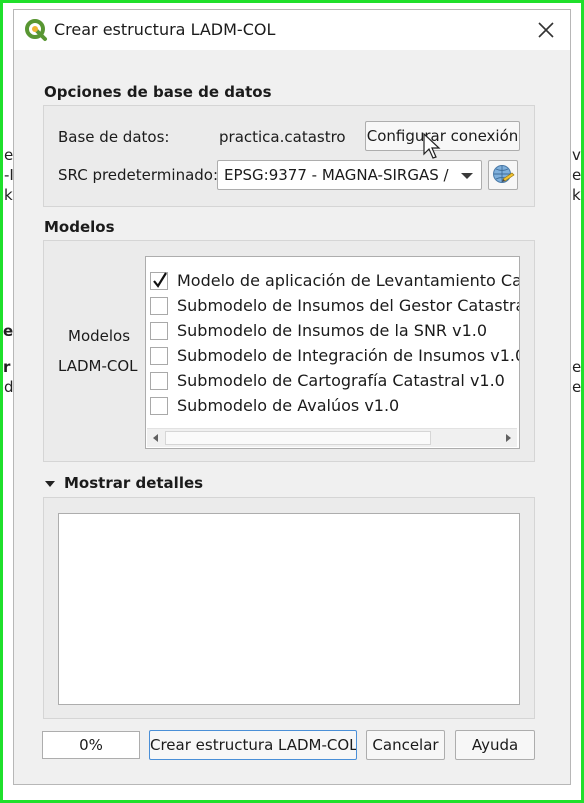 This screenshot has width=584, height=803. Describe the element at coordinates (79, 227) in the screenshot. I see `models-section-title: Modelos` at that location.